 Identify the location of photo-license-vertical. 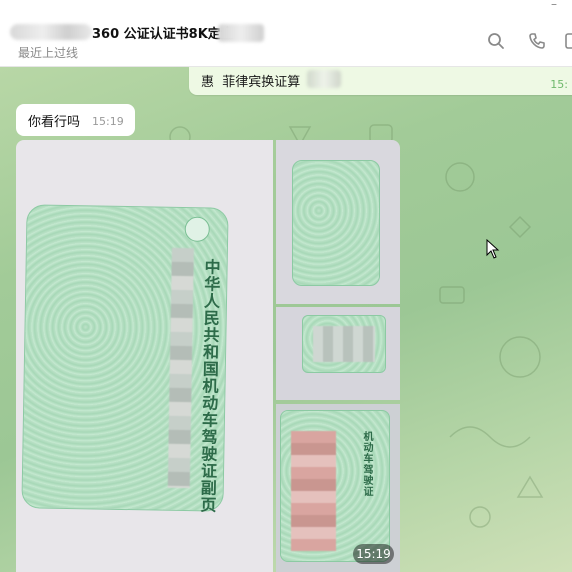
(338, 222).